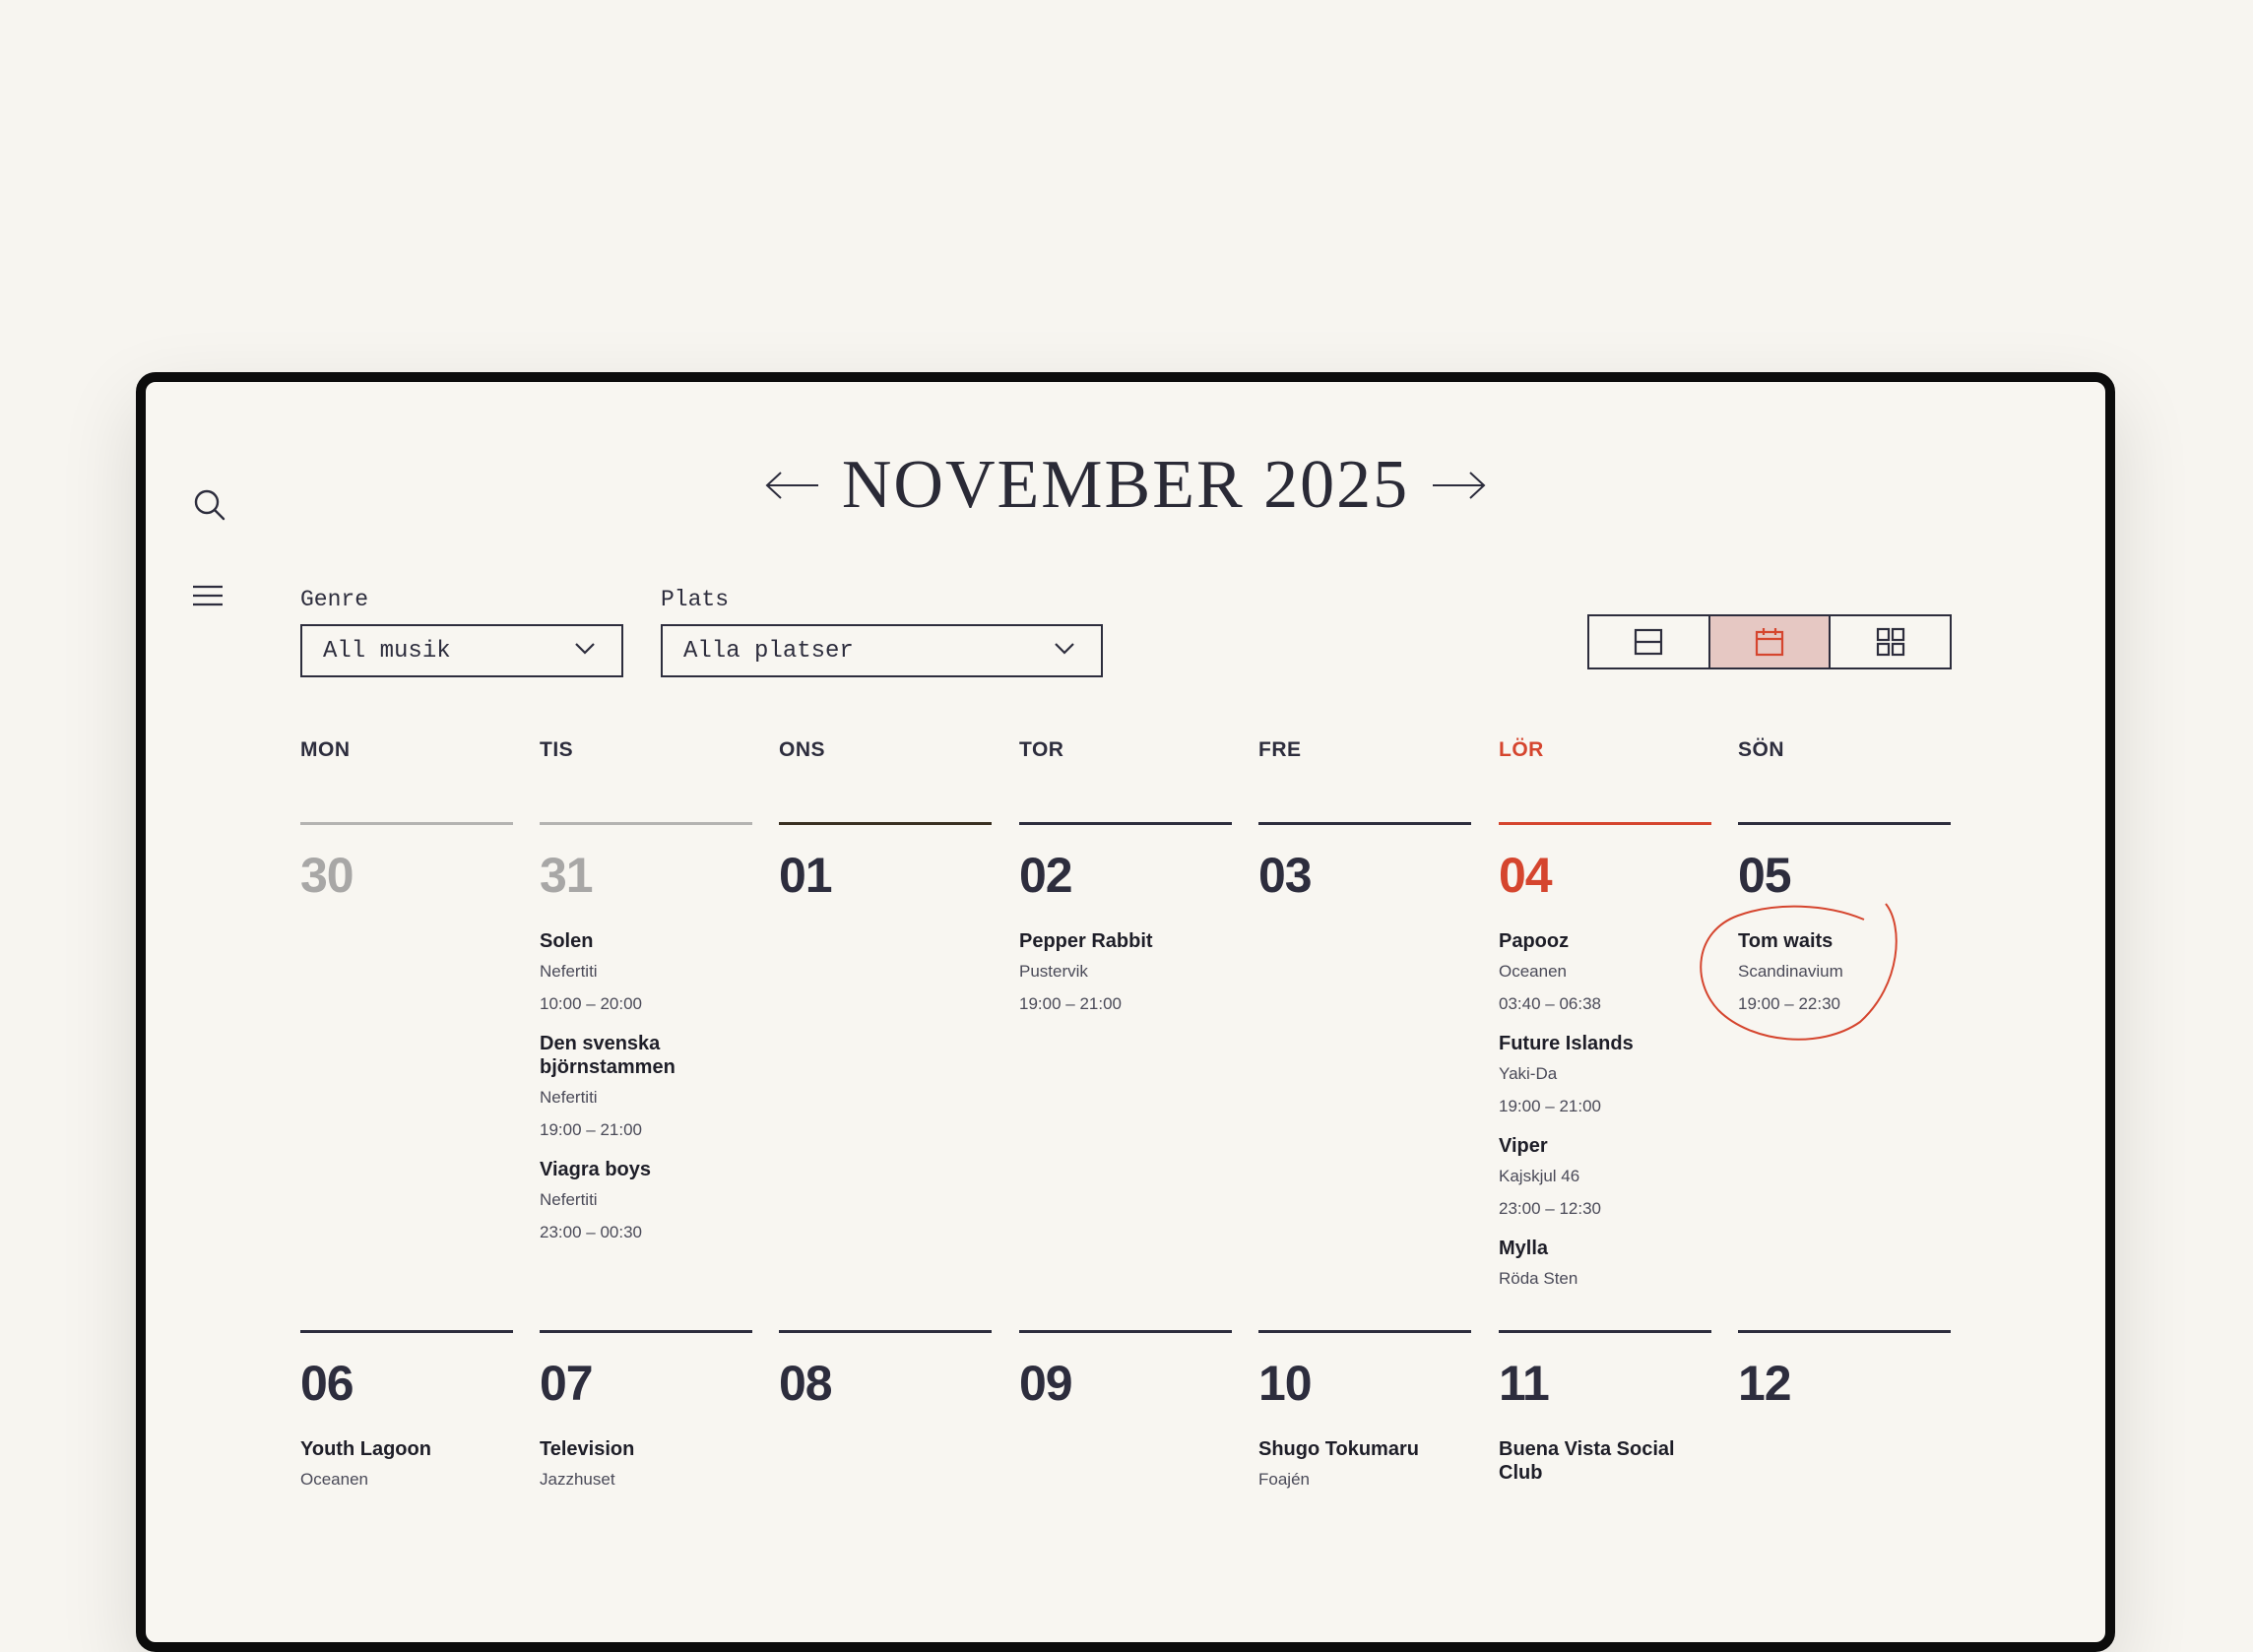  Describe the element at coordinates (1053, 972) in the screenshot. I see `event-venue: Pustervik` at that location.